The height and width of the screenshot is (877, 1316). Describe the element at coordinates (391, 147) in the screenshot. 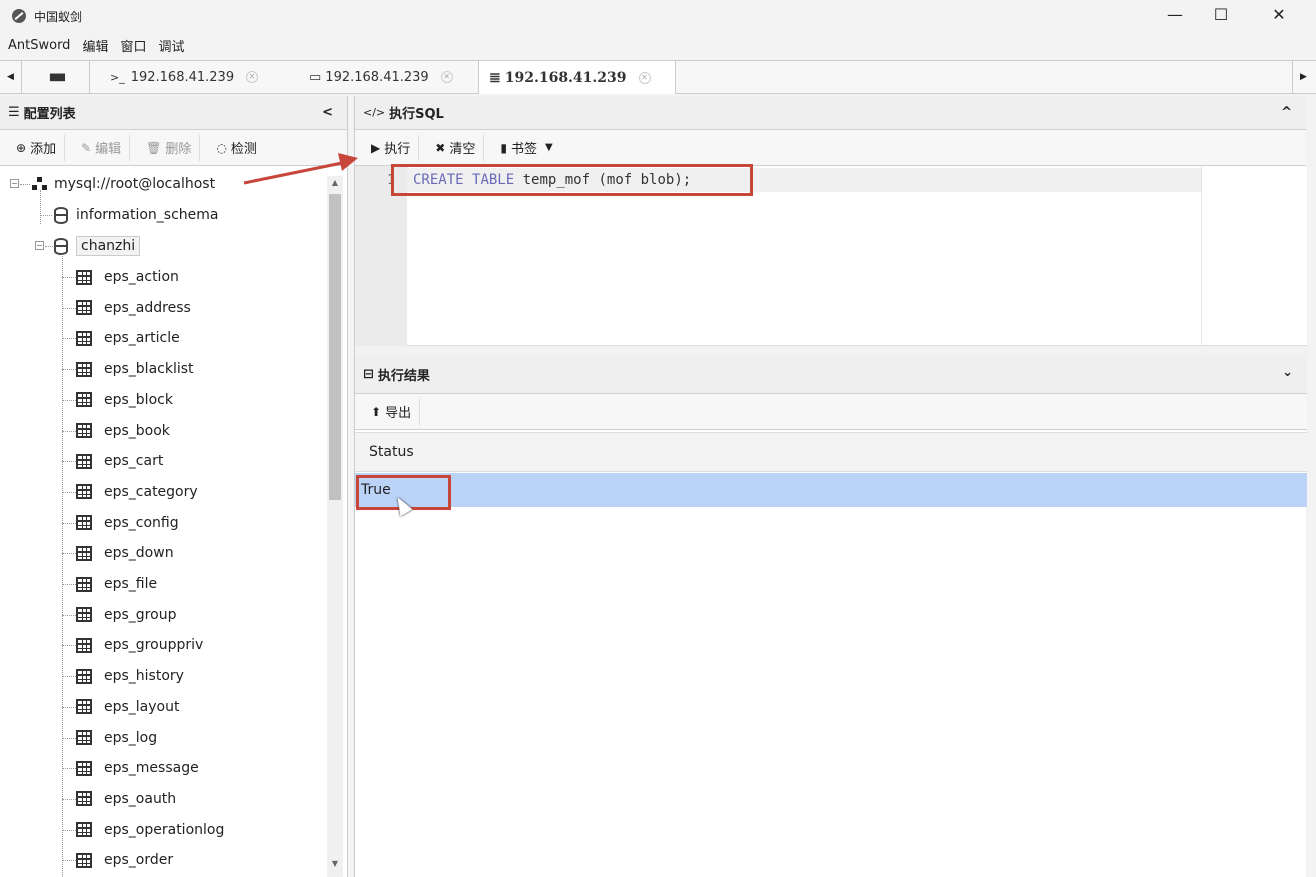

I see `run-button: ▶ 执行` at that location.